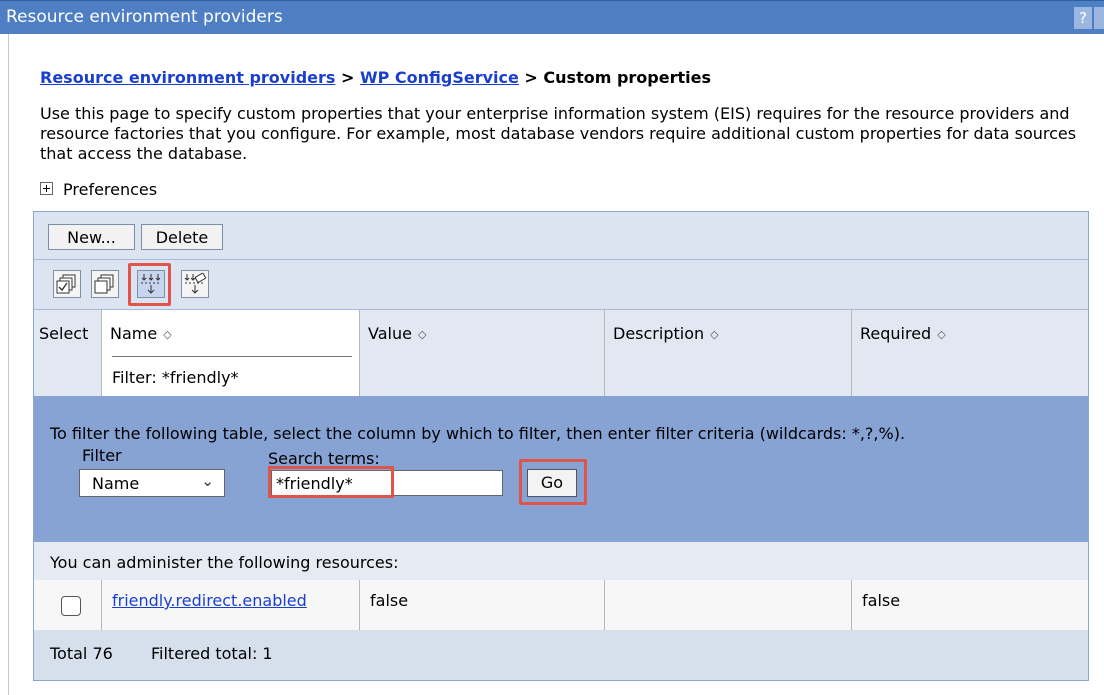 This screenshot has width=1104, height=695. I want to click on row-select-checkbox, so click(71, 606).